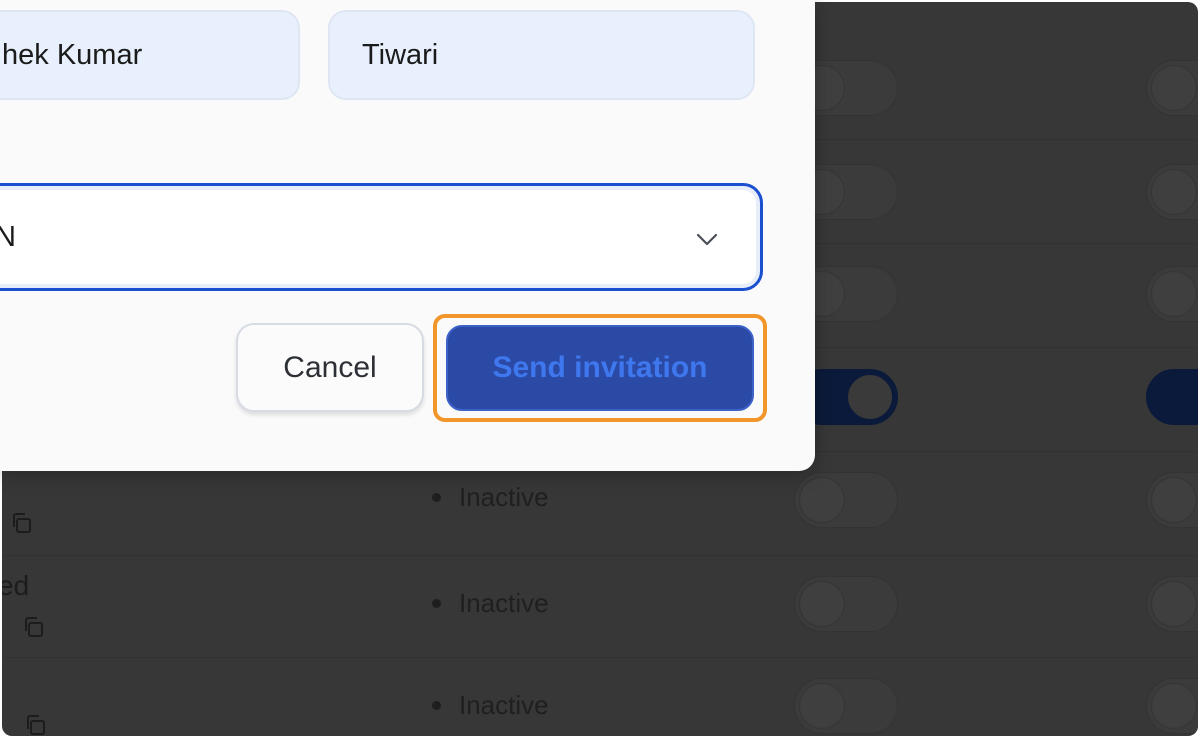 This screenshot has height=738, width=1200. What do you see at coordinates (381, 237) in the screenshot?
I see `role-select: N` at bounding box center [381, 237].